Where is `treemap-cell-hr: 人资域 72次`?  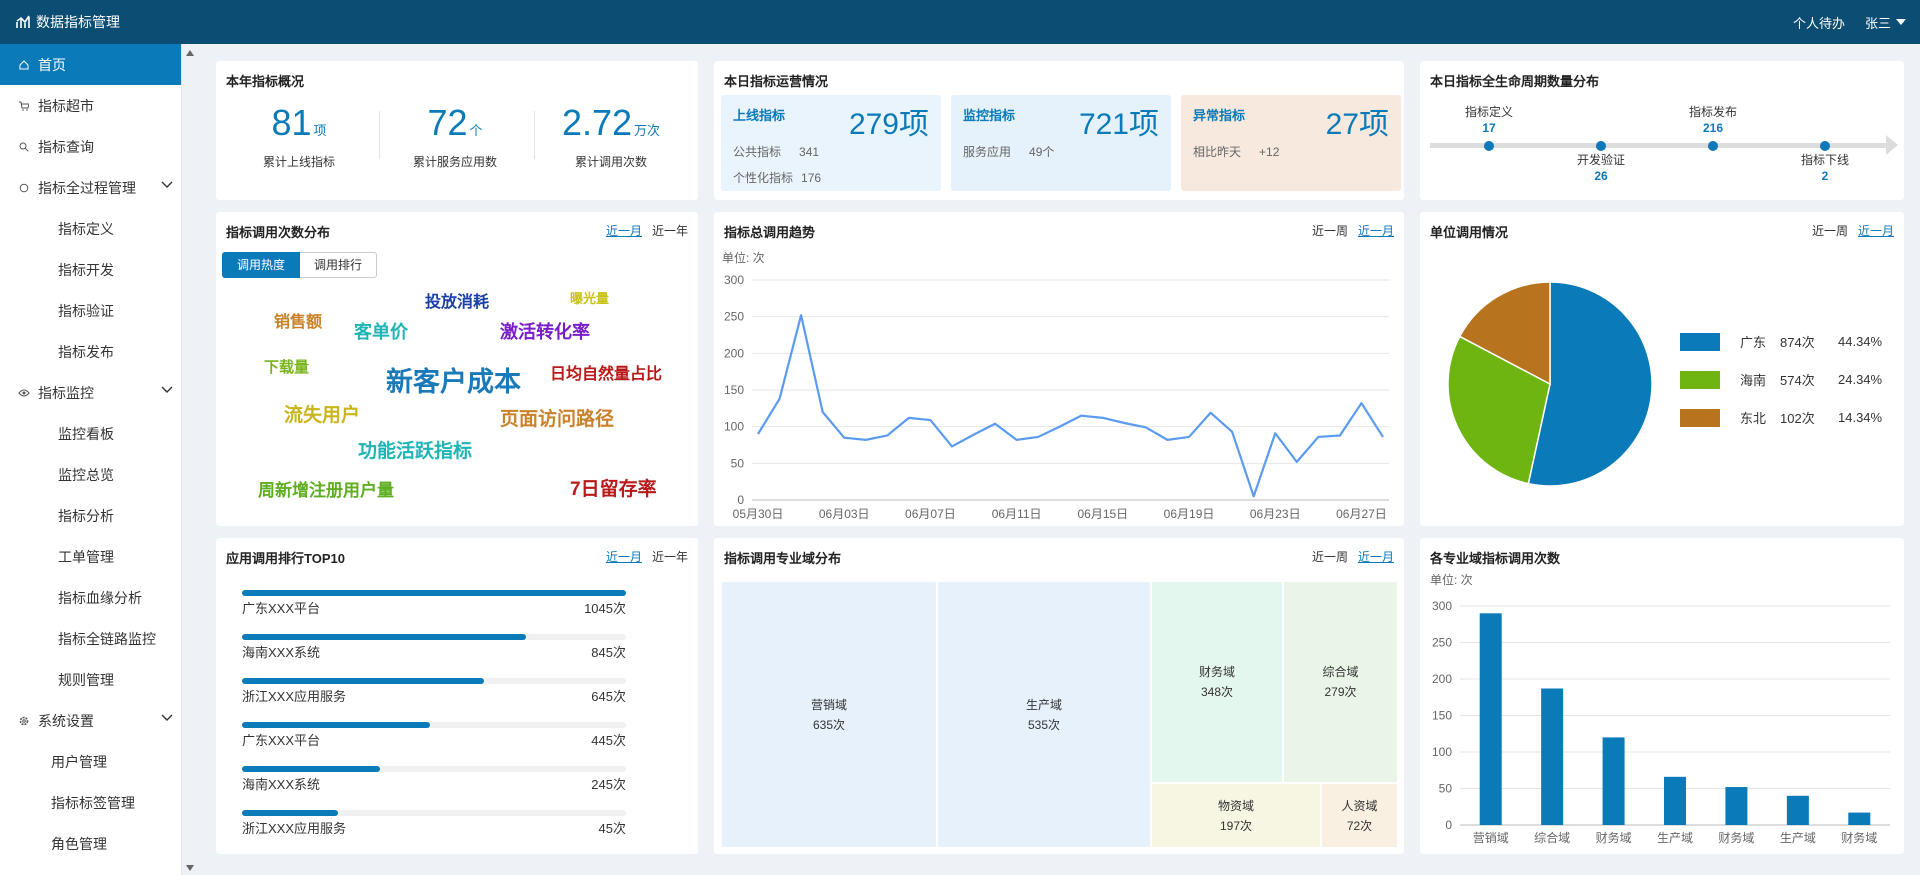 treemap-cell-hr: 人资域 72次 is located at coordinates (1359, 815).